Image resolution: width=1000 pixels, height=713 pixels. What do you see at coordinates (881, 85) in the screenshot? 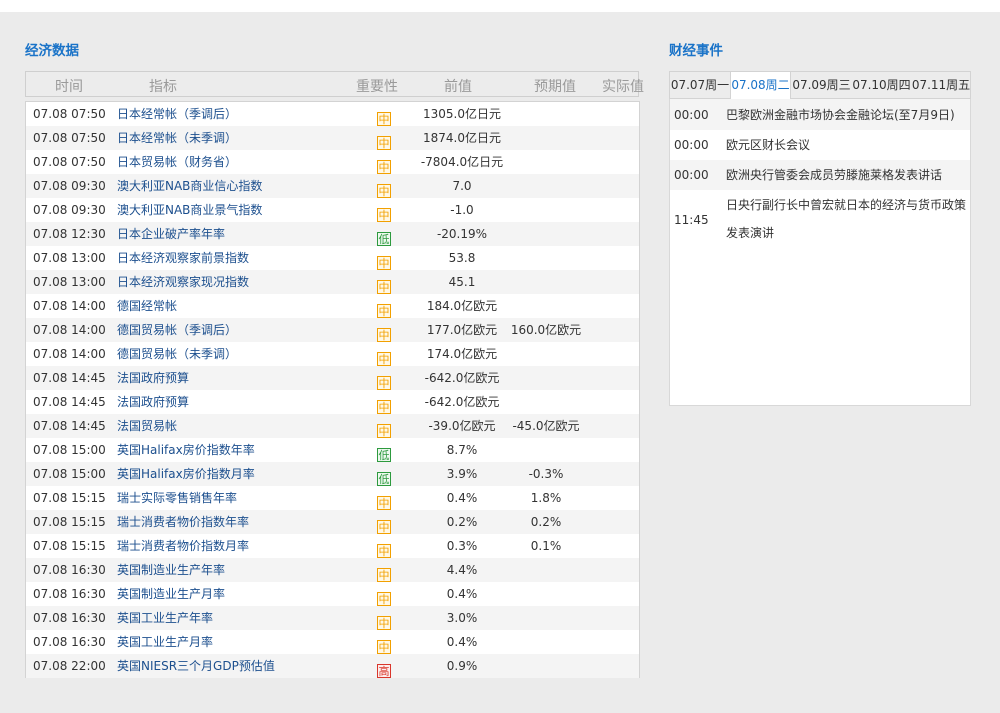
I see `tab-day-4: 07.10周四` at bounding box center [881, 85].